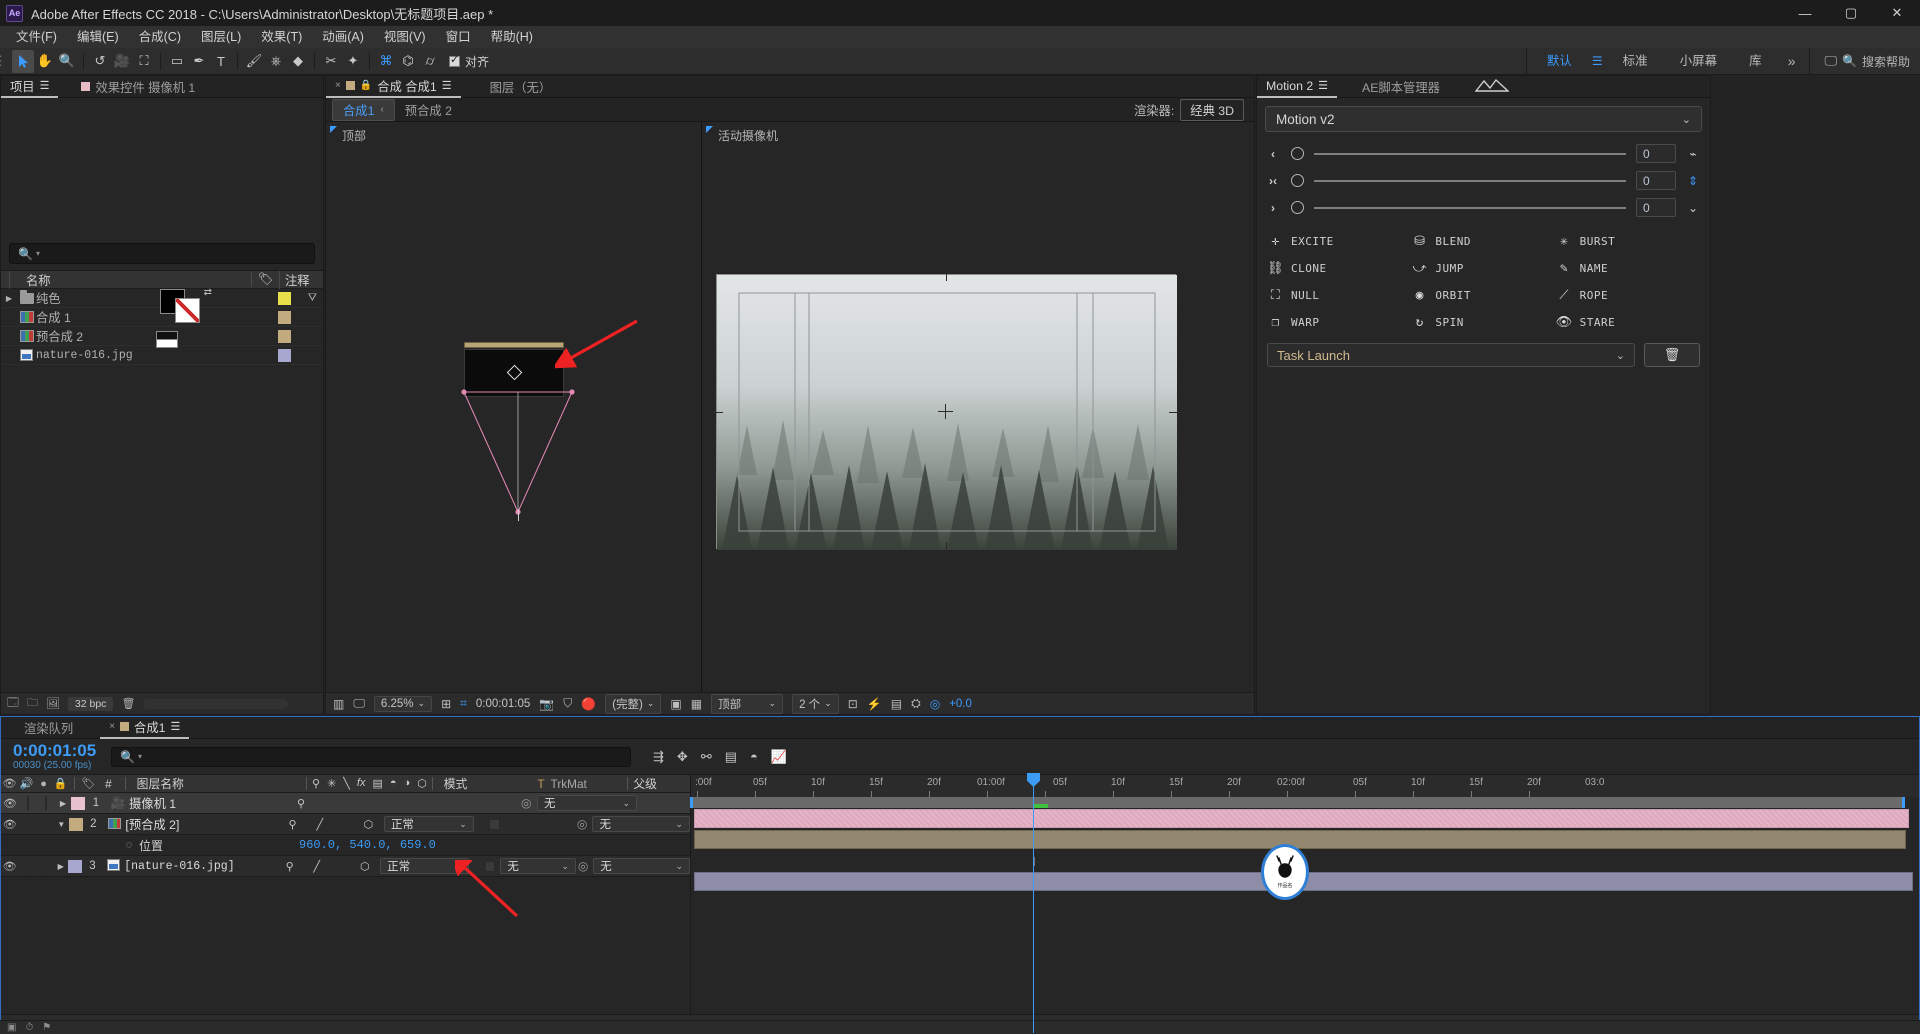 Image resolution: width=1920 pixels, height=1034 pixels. Describe the element at coordinates (1339, 268) in the screenshot. I see `clone-button: ⛓ CLONE` at that location.